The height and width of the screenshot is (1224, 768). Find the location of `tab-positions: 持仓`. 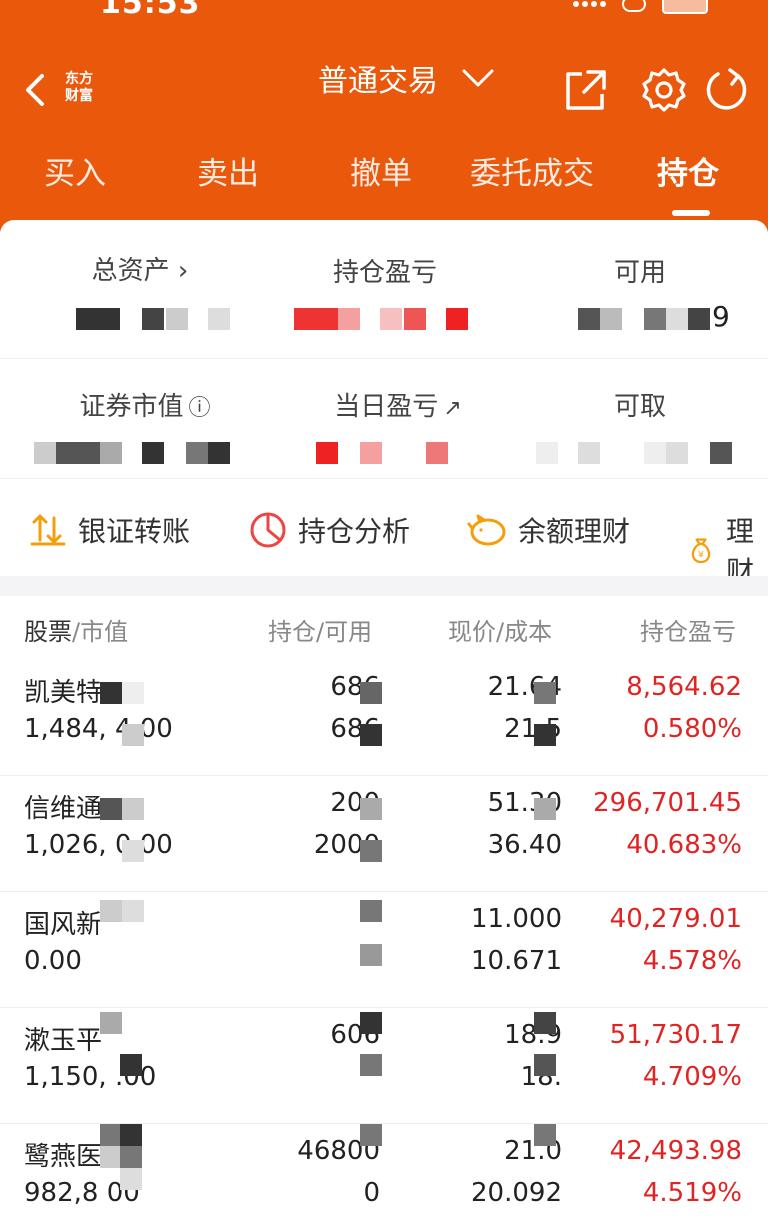

tab-positions: 持仓 is located at coordinates (688, 170).